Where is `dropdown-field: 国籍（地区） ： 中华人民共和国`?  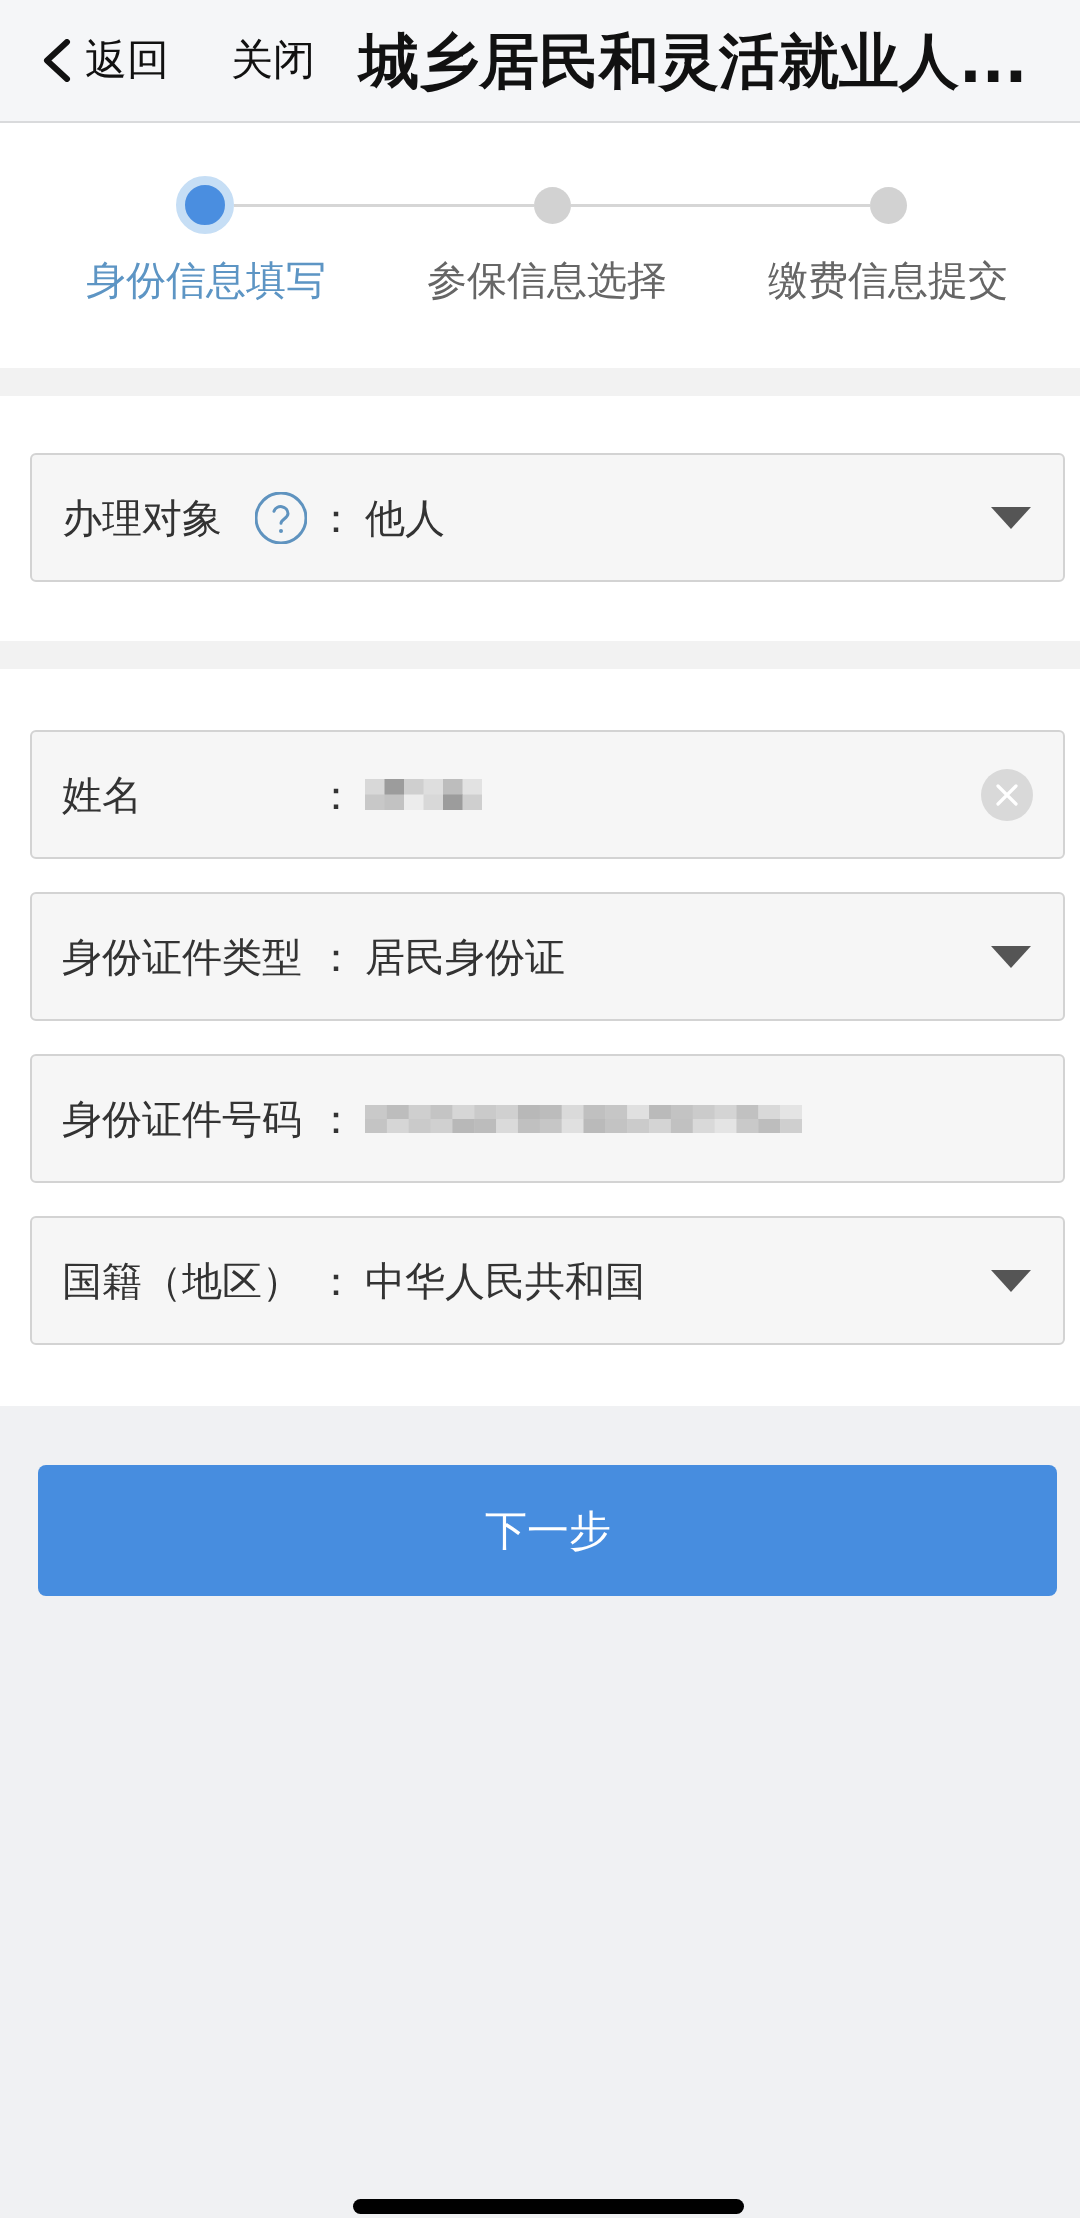
dropdown-field: 国籍（地区） ： 中华人民共和国 is located at coordinates (547, 1280).